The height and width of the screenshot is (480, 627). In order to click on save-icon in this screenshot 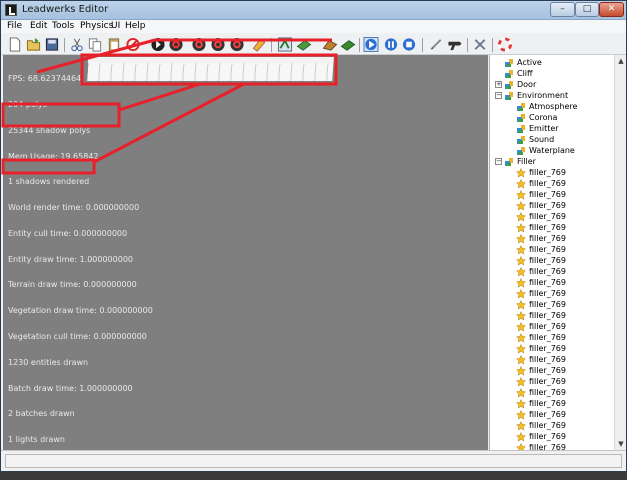, I will do `click(52, 44)`.